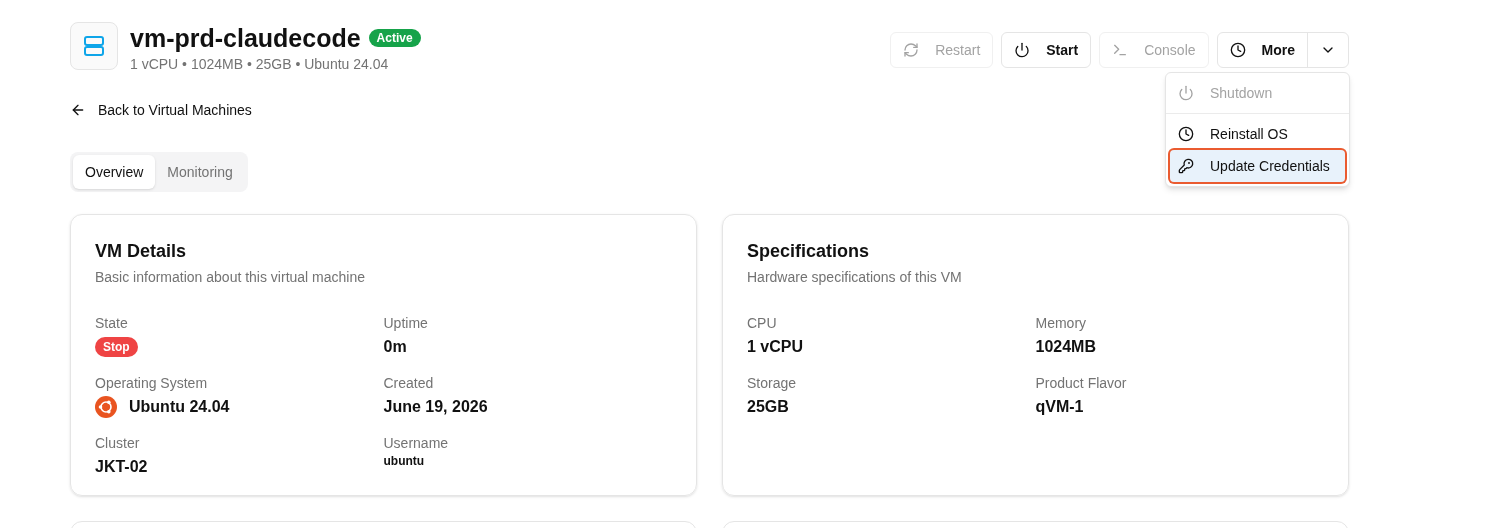 The height and width of the screenshot is (528, 1487). Describe the element at coordinates (118, 443) in the screenshot. I see `field-label: Cluster` at that location.